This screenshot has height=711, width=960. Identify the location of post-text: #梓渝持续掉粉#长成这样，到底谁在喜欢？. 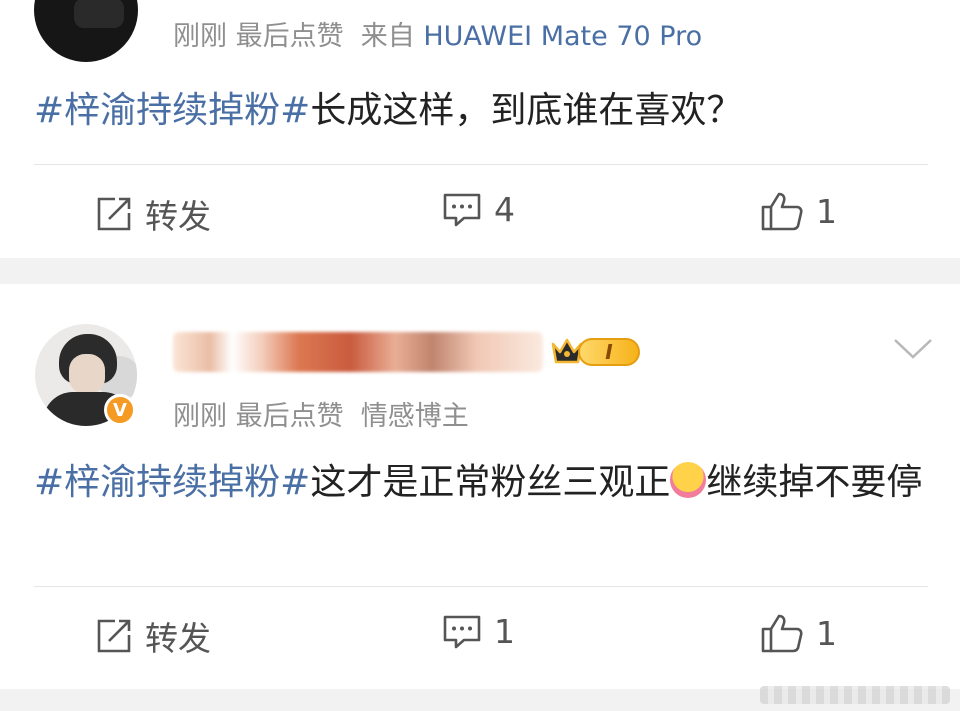
(484, 111).